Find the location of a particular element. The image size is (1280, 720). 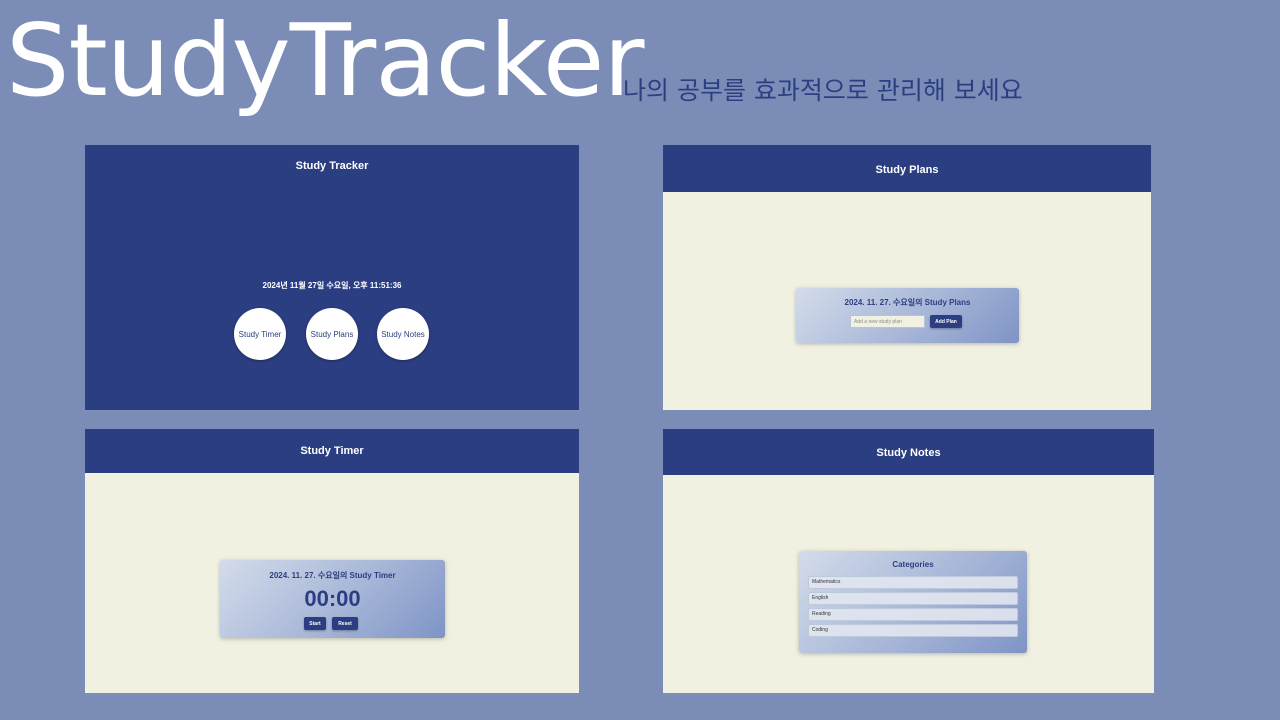

new-plan-input is located at coordinates (887, 321).